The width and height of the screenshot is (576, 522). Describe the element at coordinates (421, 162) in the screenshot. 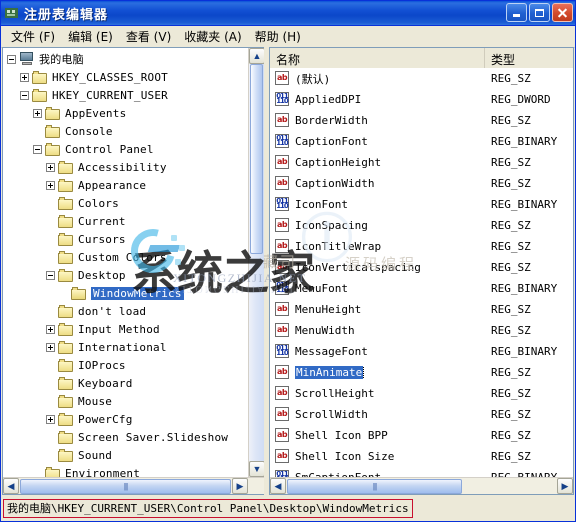

I see `list-item: ab CaptionHeight REG_SZ` at that location.